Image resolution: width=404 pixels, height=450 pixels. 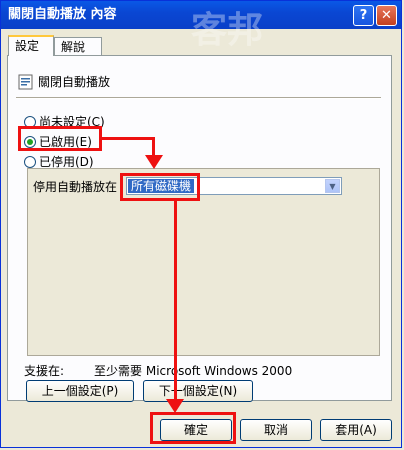 What do you see at coordinates (356, 430) in the screenshot?
I see `apply-button: 套用(A)` at bounding box center [356, 430].